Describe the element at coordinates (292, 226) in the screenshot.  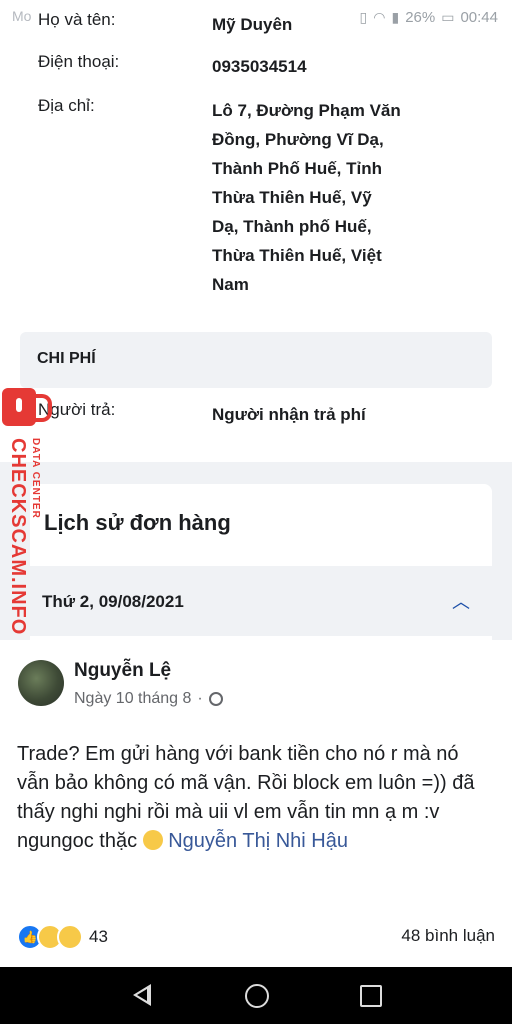
I see `address-line: Dạ, Thành phố Huế,` at that location.